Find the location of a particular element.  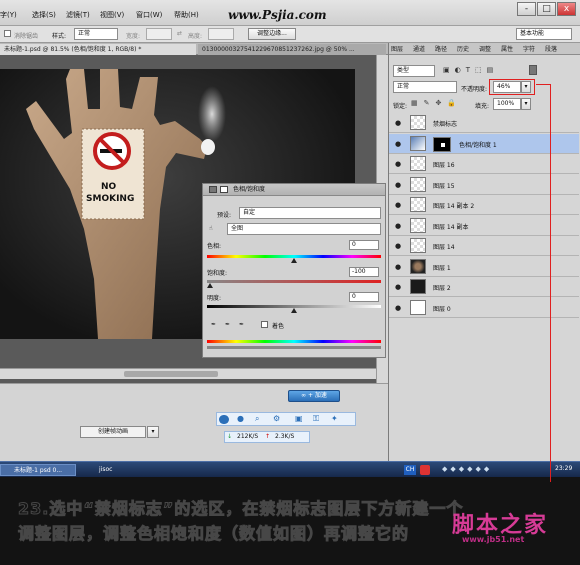

lightness-label: 明度: is located at coordinates (214, 298).